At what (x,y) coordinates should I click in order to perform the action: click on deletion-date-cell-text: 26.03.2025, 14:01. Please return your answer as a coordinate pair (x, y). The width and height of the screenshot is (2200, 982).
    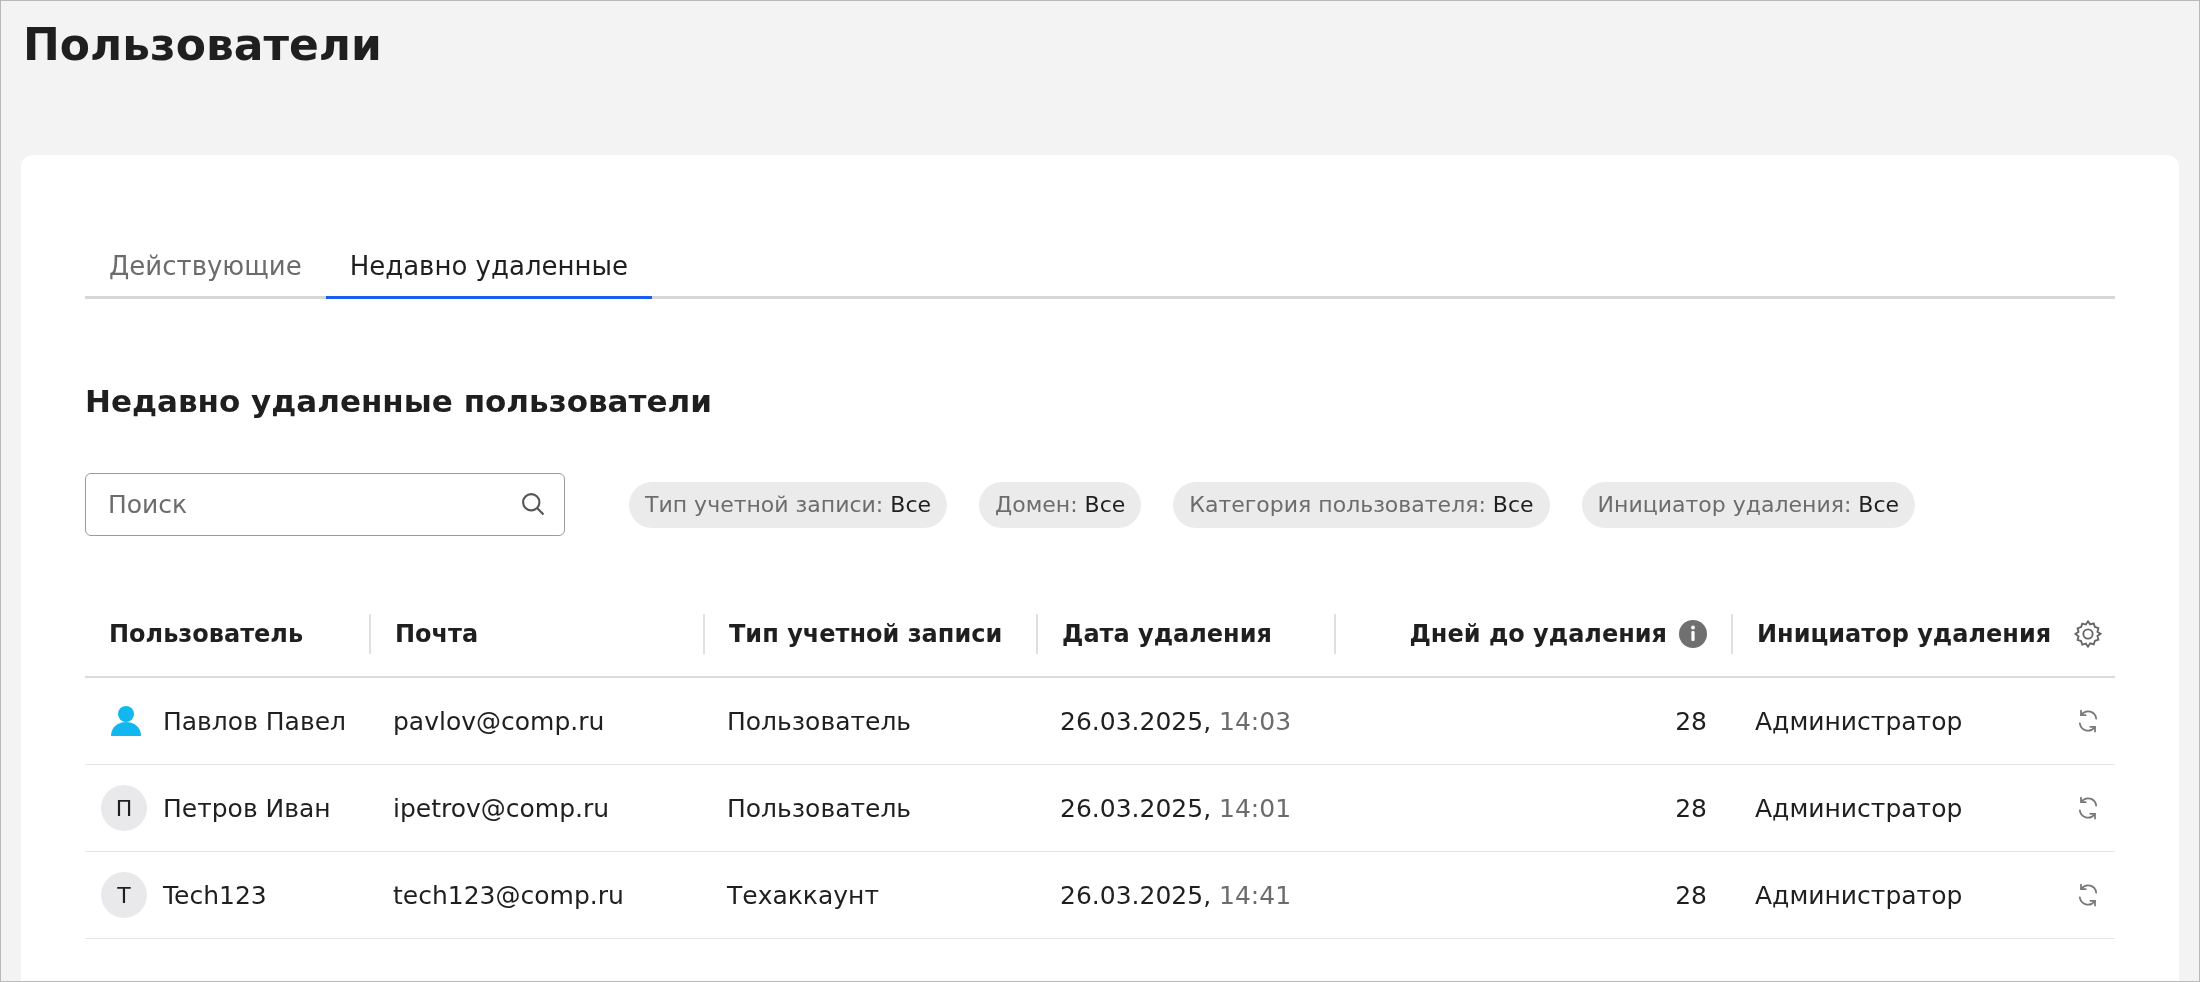
    Looking at the image, I should click on (1176, 808).